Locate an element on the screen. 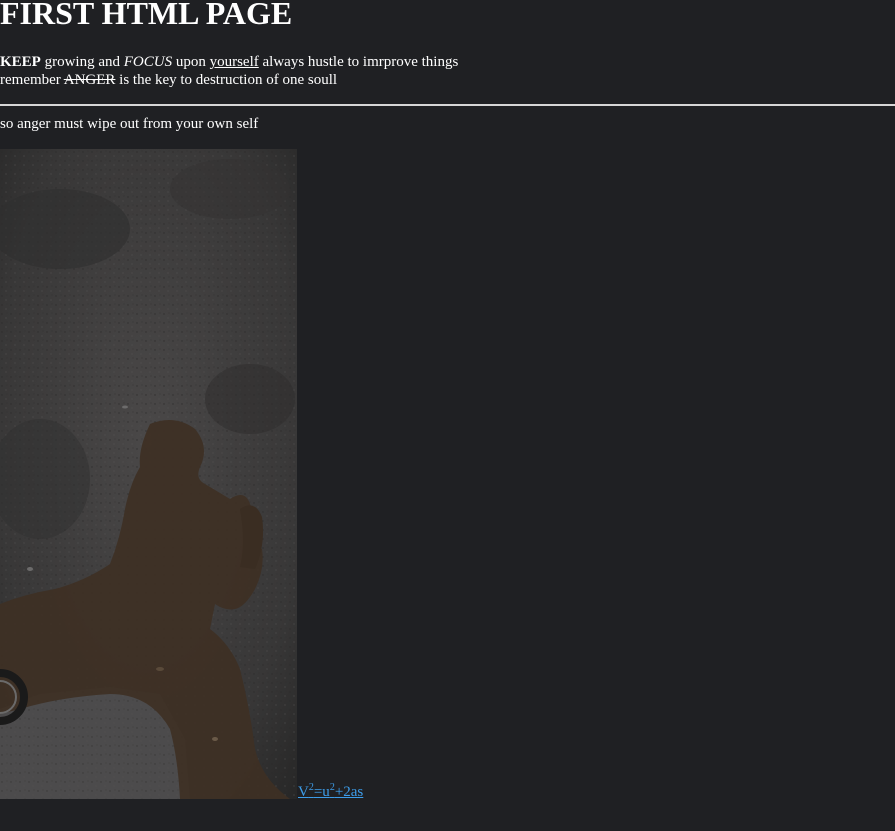  horizontal-rule is located at coordinates (447, 105).